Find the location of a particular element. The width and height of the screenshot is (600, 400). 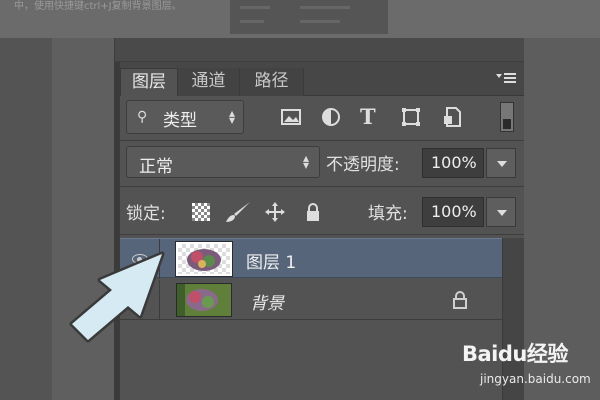

layer-name: 图层 1 is located at coordinates (271, 263).